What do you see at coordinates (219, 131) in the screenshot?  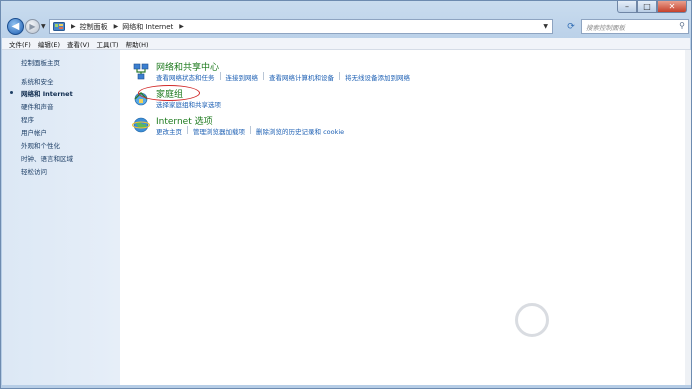 I see `link-manage-addons: 管理浏览器加载项` at bounding box center [219, 131].